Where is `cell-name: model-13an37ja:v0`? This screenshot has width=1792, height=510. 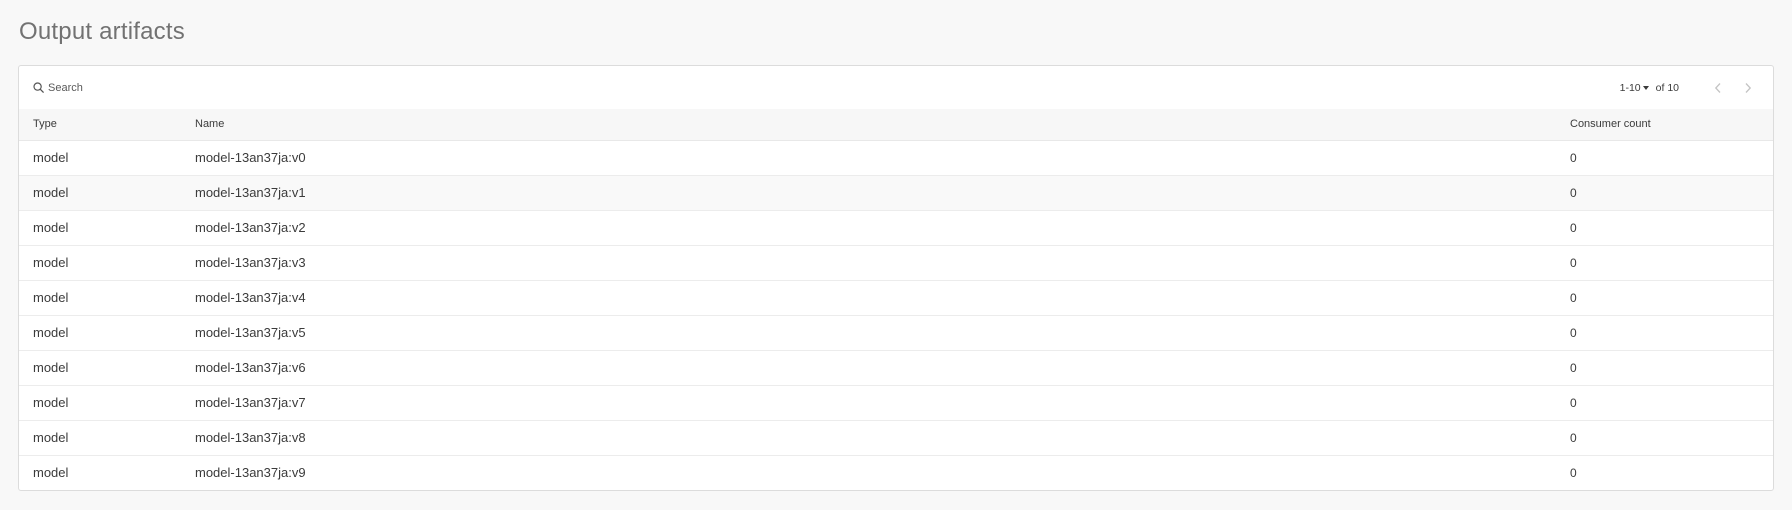 cell-name: model-13an37ja:v0 is located at coordinates (882, 157).